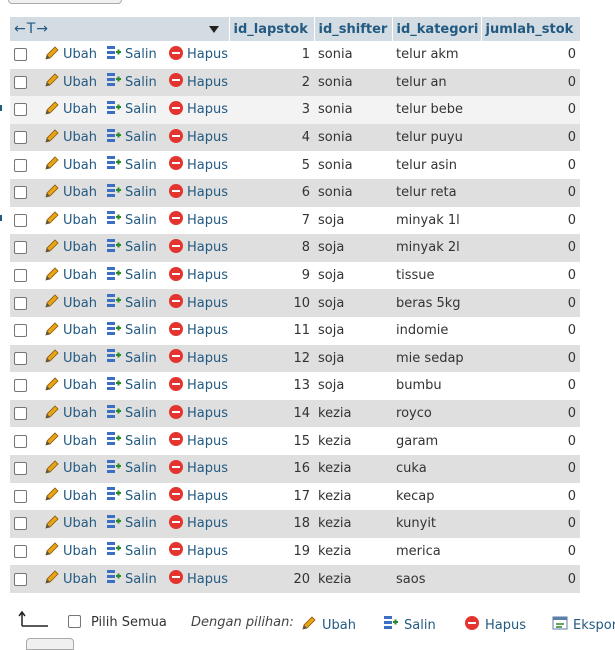 The image size is (615, 650). I want to click on table-row: Ubah Salin Hapus 7 soja minyak 1l 0, so click(295, 220).